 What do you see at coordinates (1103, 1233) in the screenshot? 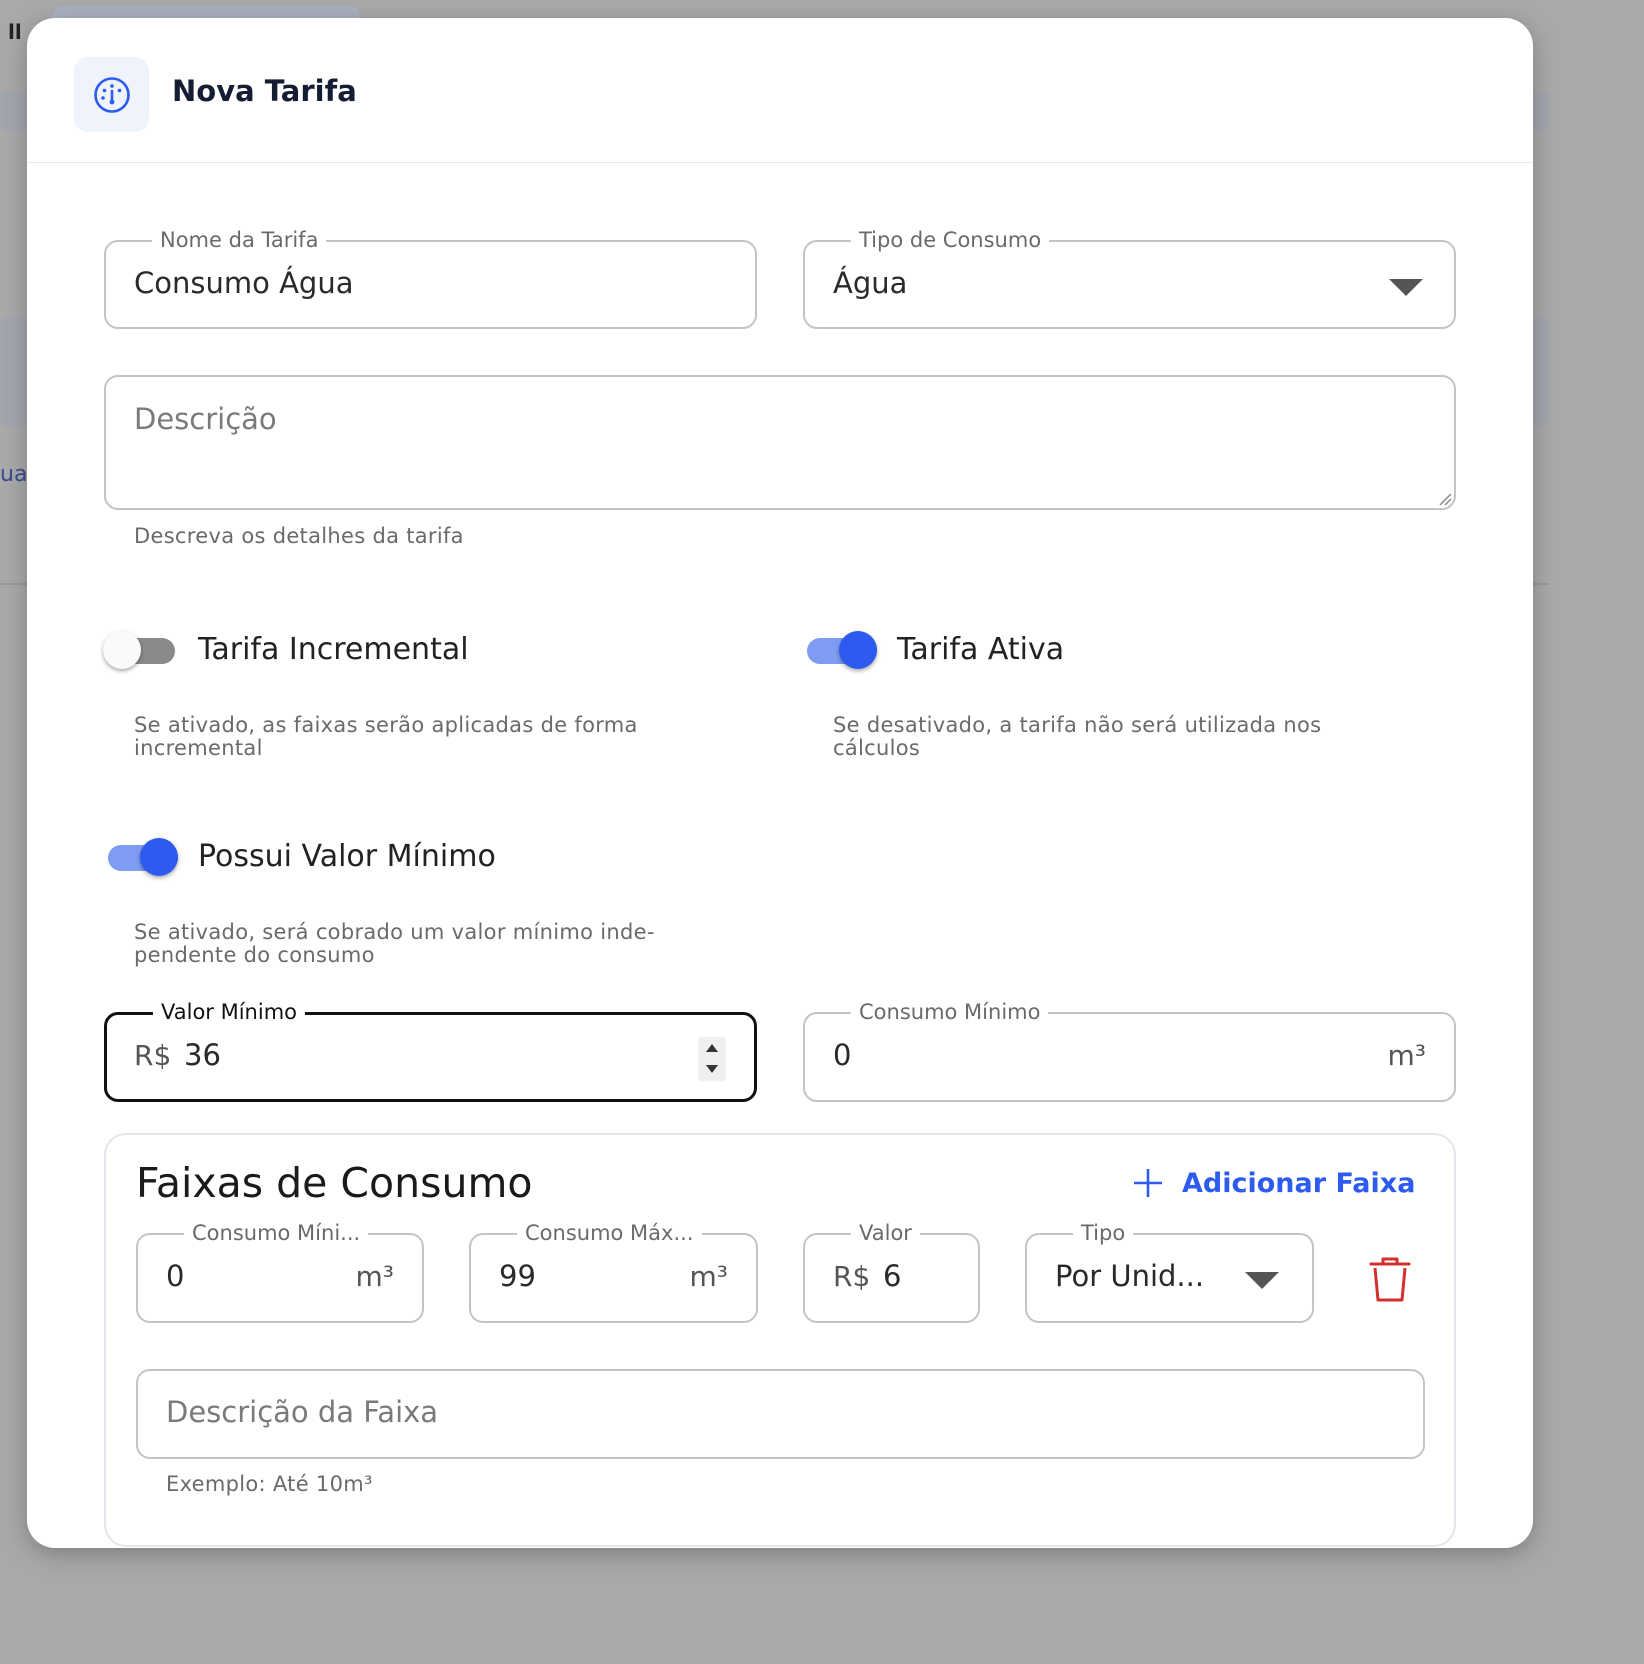
I see `faixa-tipo-label: Tipo` at bounding box center [1103, 1233].